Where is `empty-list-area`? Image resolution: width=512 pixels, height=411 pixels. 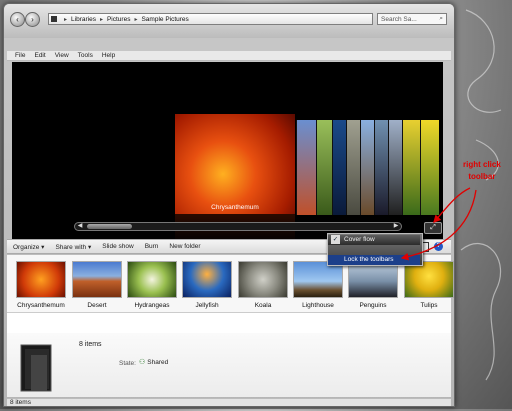 empty-list-area is located at coordinates (229, 322).